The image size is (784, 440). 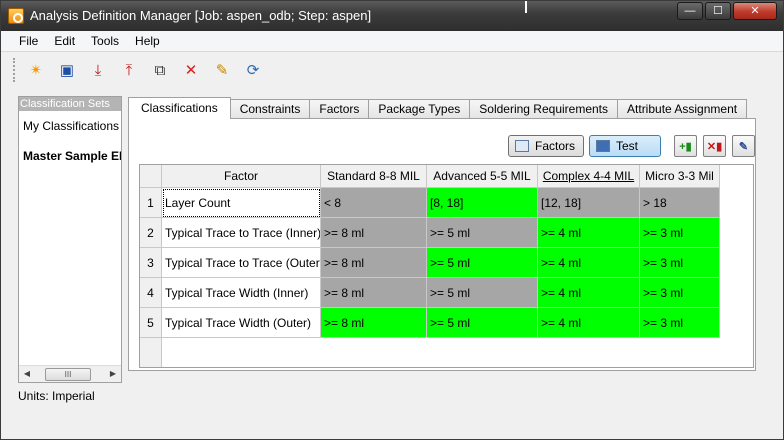 What do you see at coordinates (70, 156) in the screenshot?
I see `sidebar-item-master-sample: Master Sample ED` at bounding box center [70, 156].